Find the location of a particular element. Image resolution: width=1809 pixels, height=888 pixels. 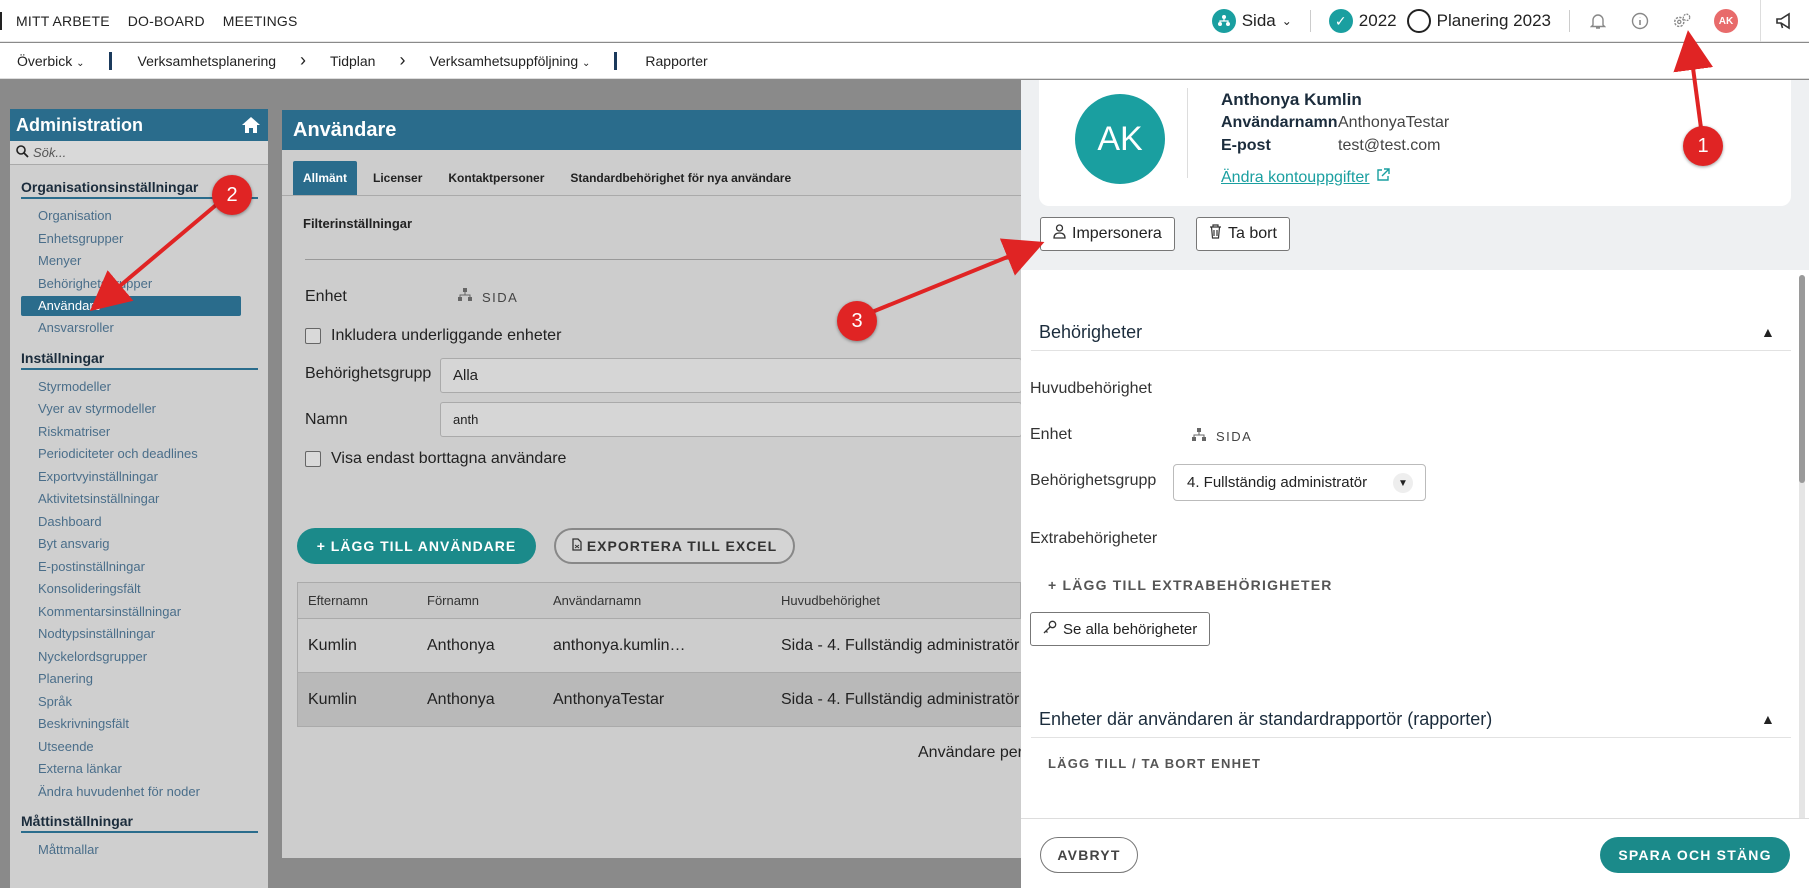

annotation-badge-2: 2 is located at coordinates (232, 195).